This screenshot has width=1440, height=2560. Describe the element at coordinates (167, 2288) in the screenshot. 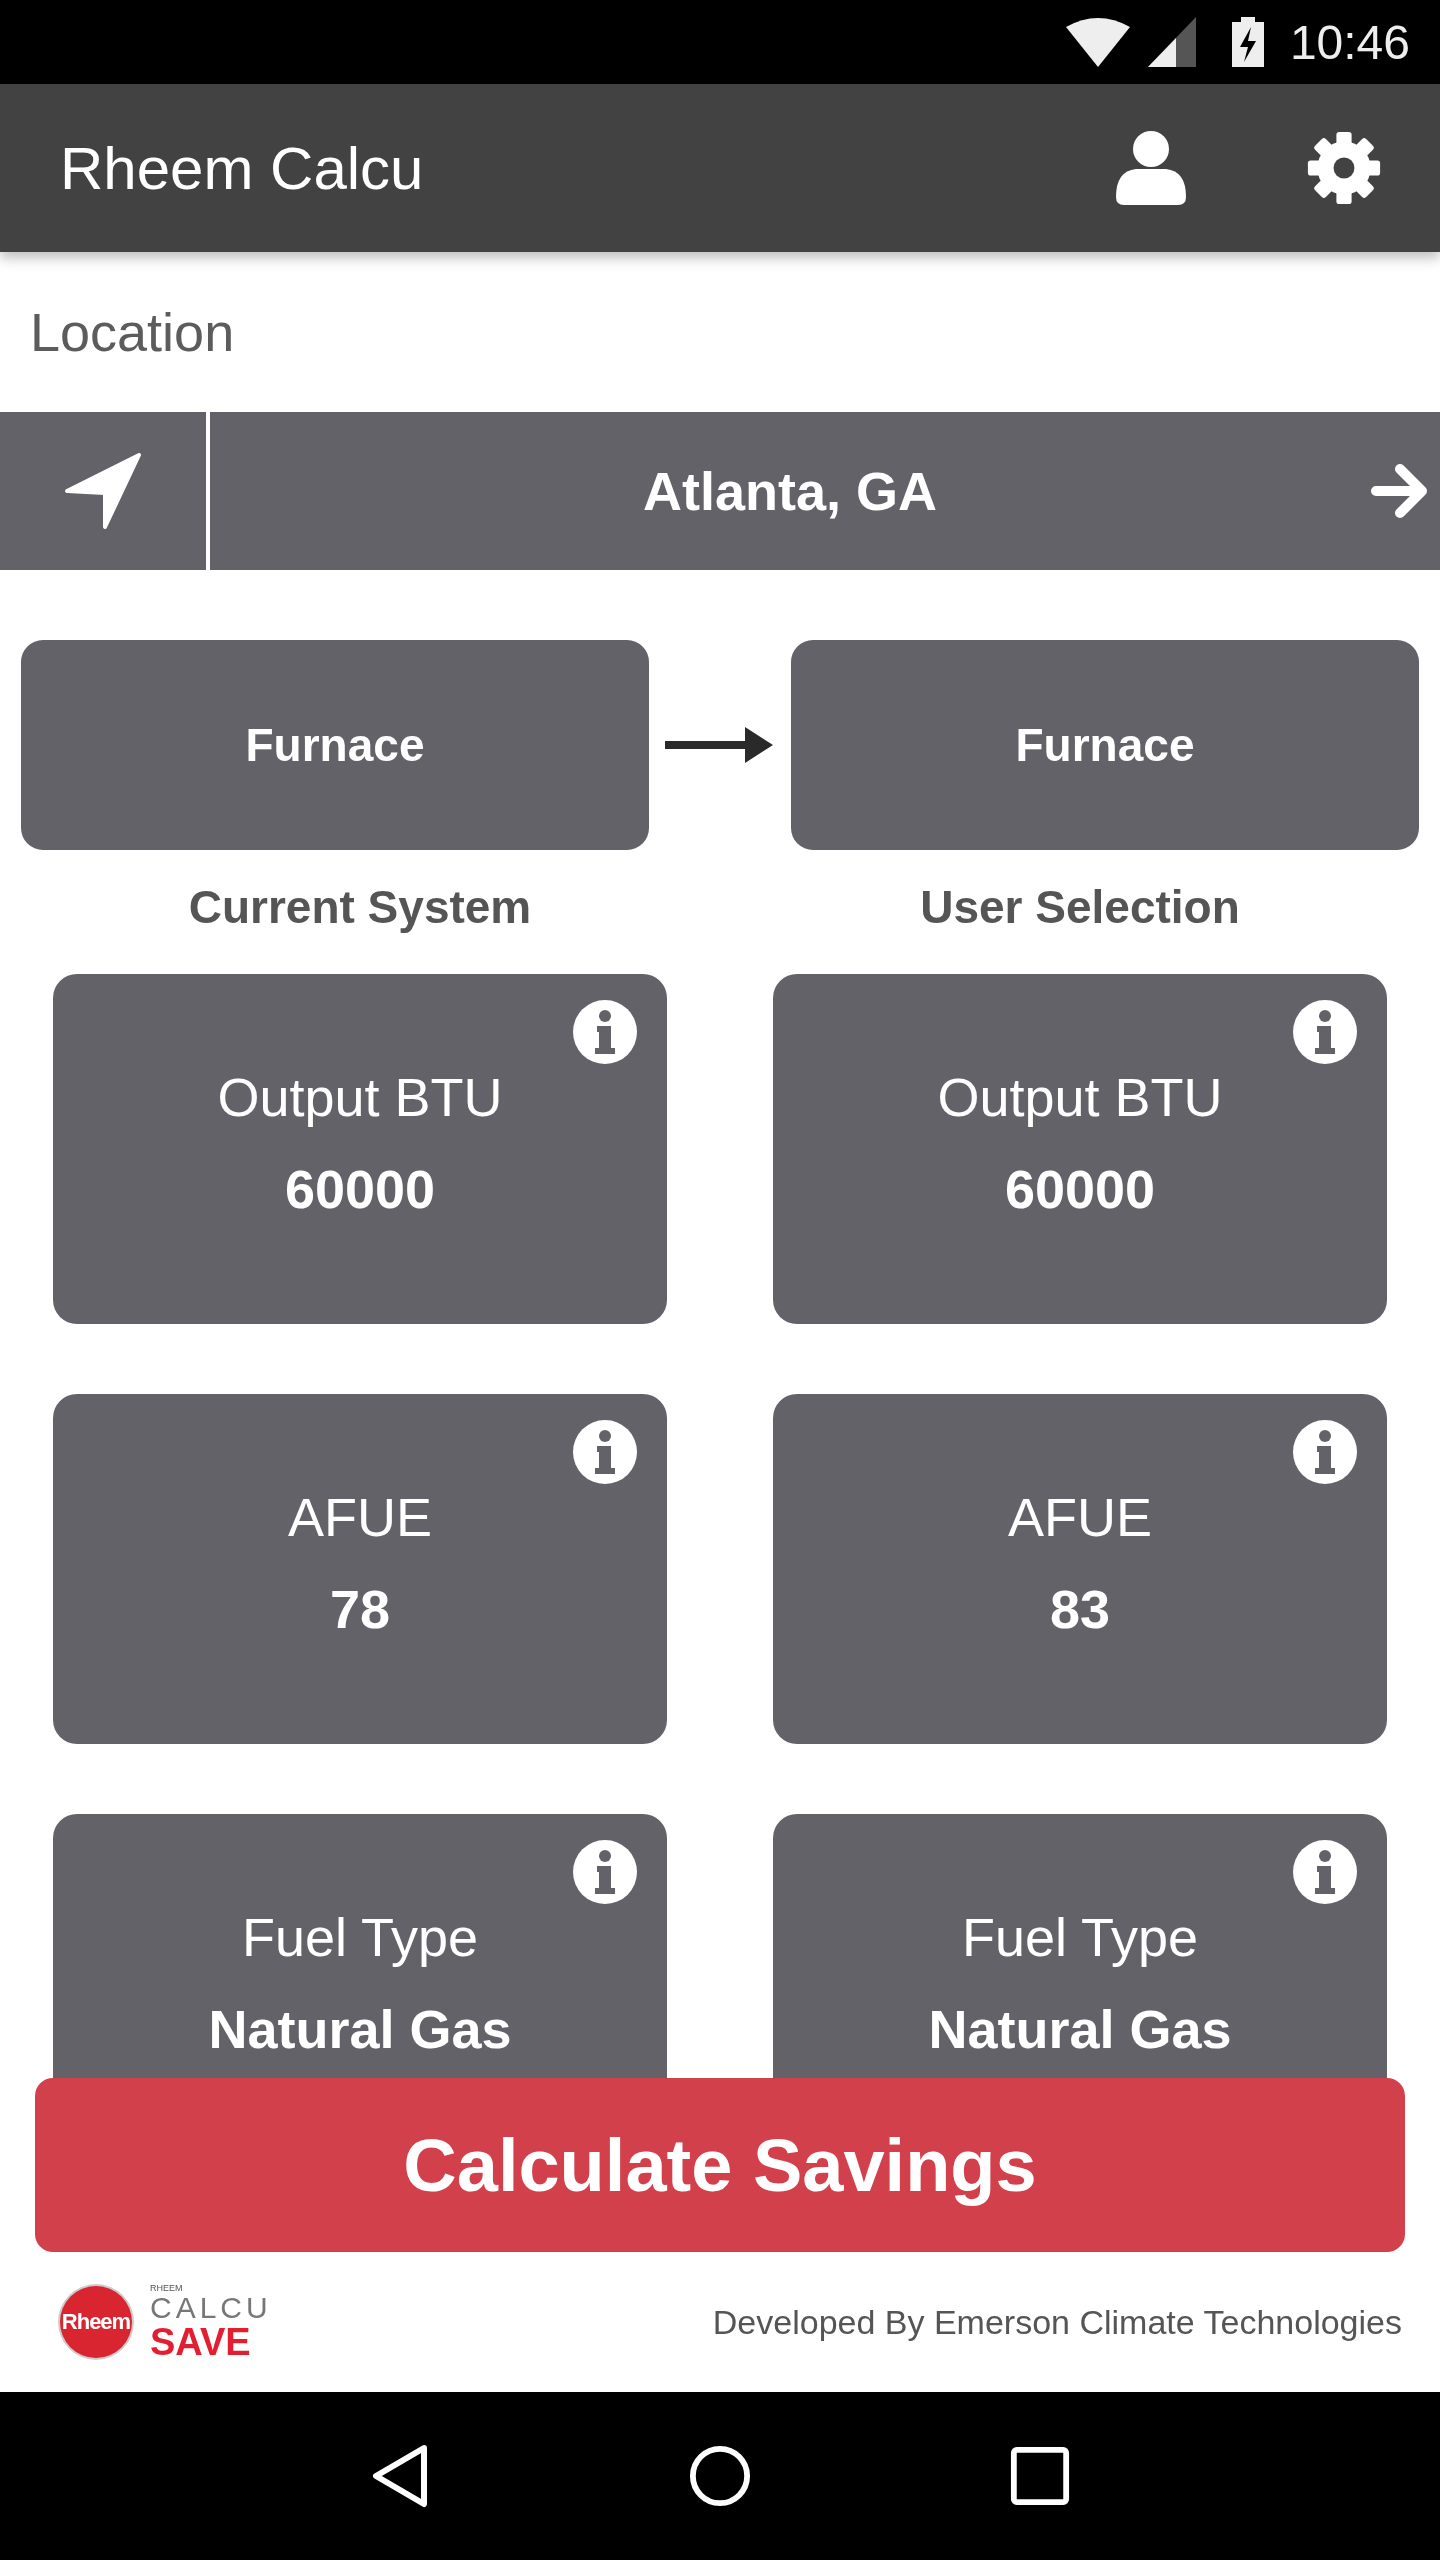

I see `logo-brand: RHEEM` at that location.